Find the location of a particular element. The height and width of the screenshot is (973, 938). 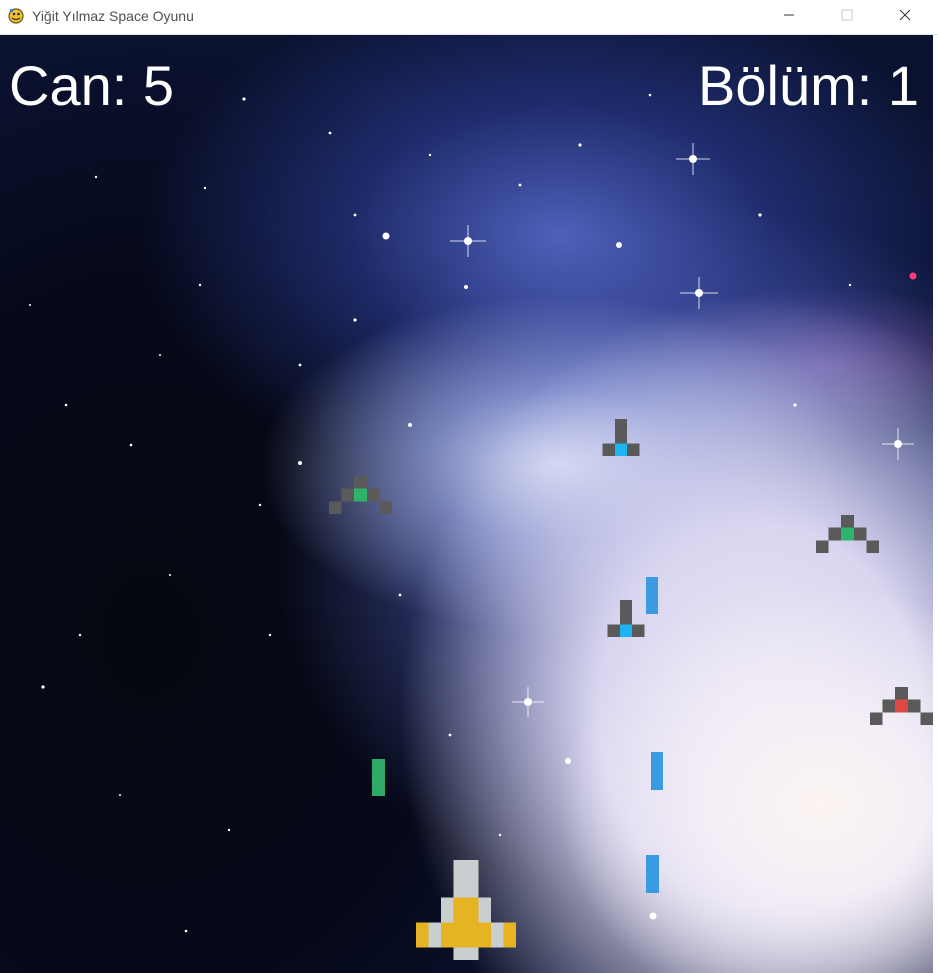

maximize-button is located at coordinates (847, 17).